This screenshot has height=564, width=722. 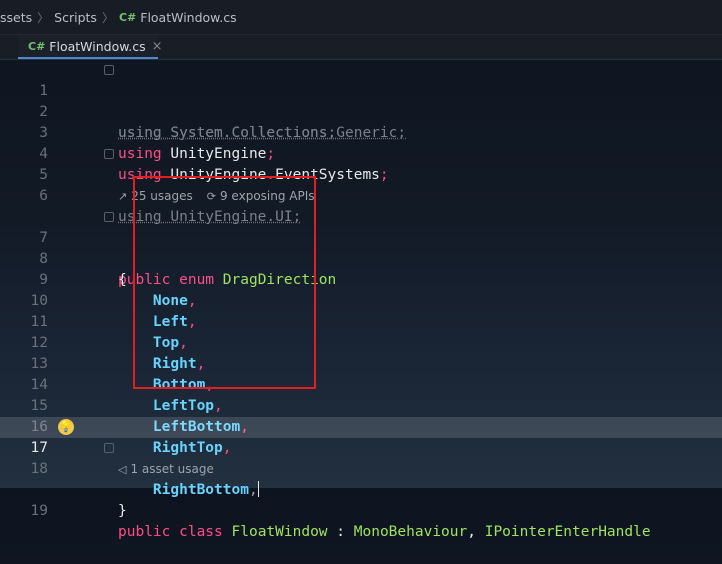 I want to click on code-line: 16 RightTop,, so click(x=361, y=426).